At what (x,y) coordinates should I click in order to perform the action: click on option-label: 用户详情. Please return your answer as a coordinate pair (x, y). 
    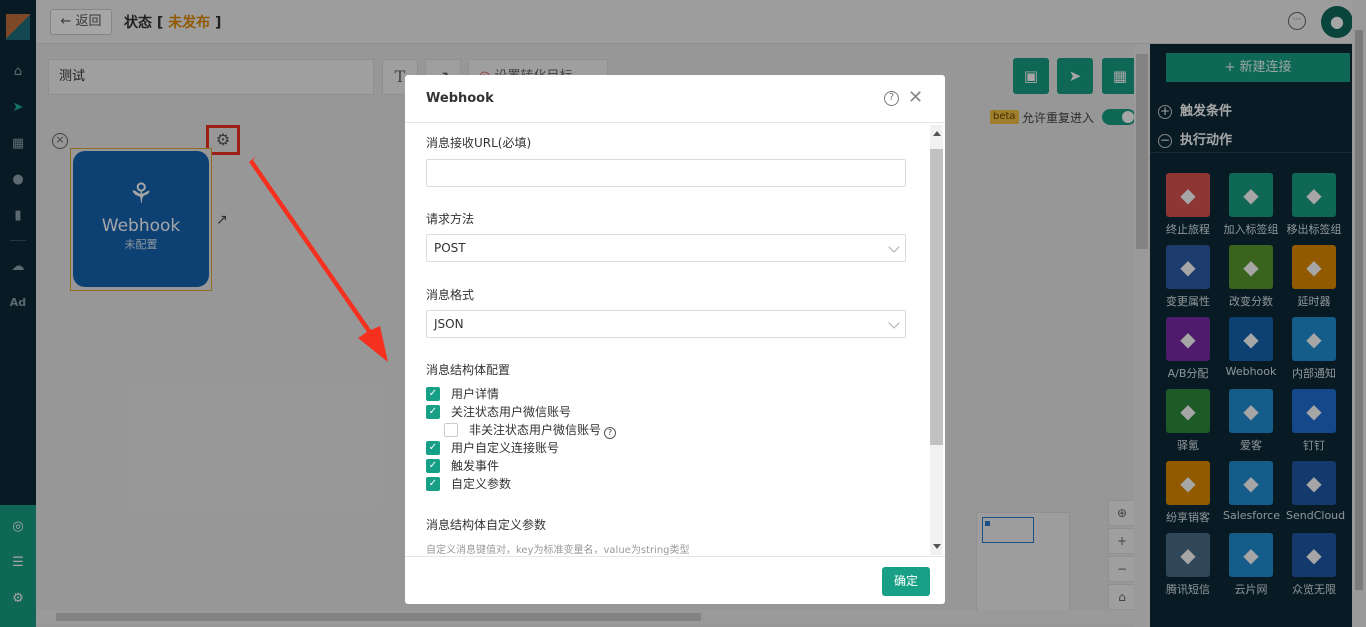
    Looking at the image, I should click on (475, 394).